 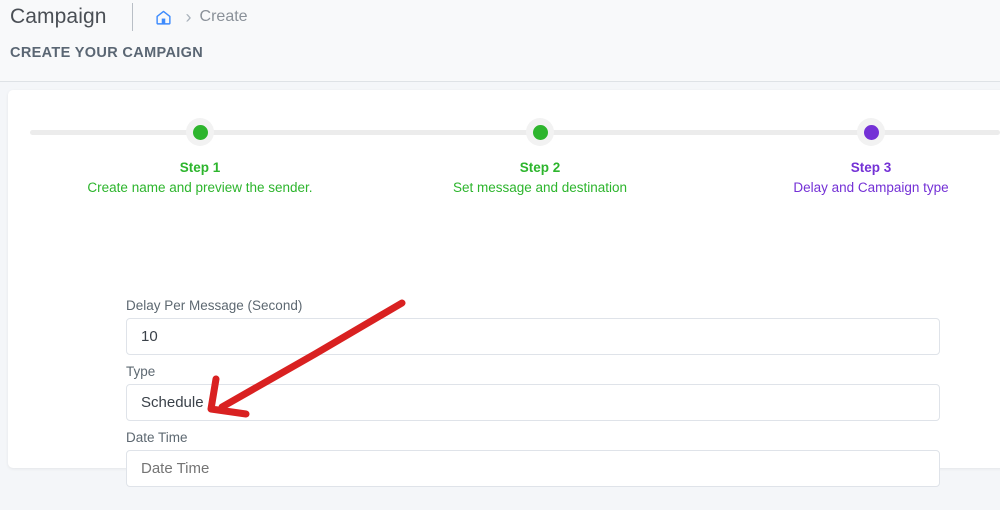 What do you see at coordinates (540, 187) in the screenshot?
I see `step-2-description: Set message and destination` at bounding box center [540, 187].